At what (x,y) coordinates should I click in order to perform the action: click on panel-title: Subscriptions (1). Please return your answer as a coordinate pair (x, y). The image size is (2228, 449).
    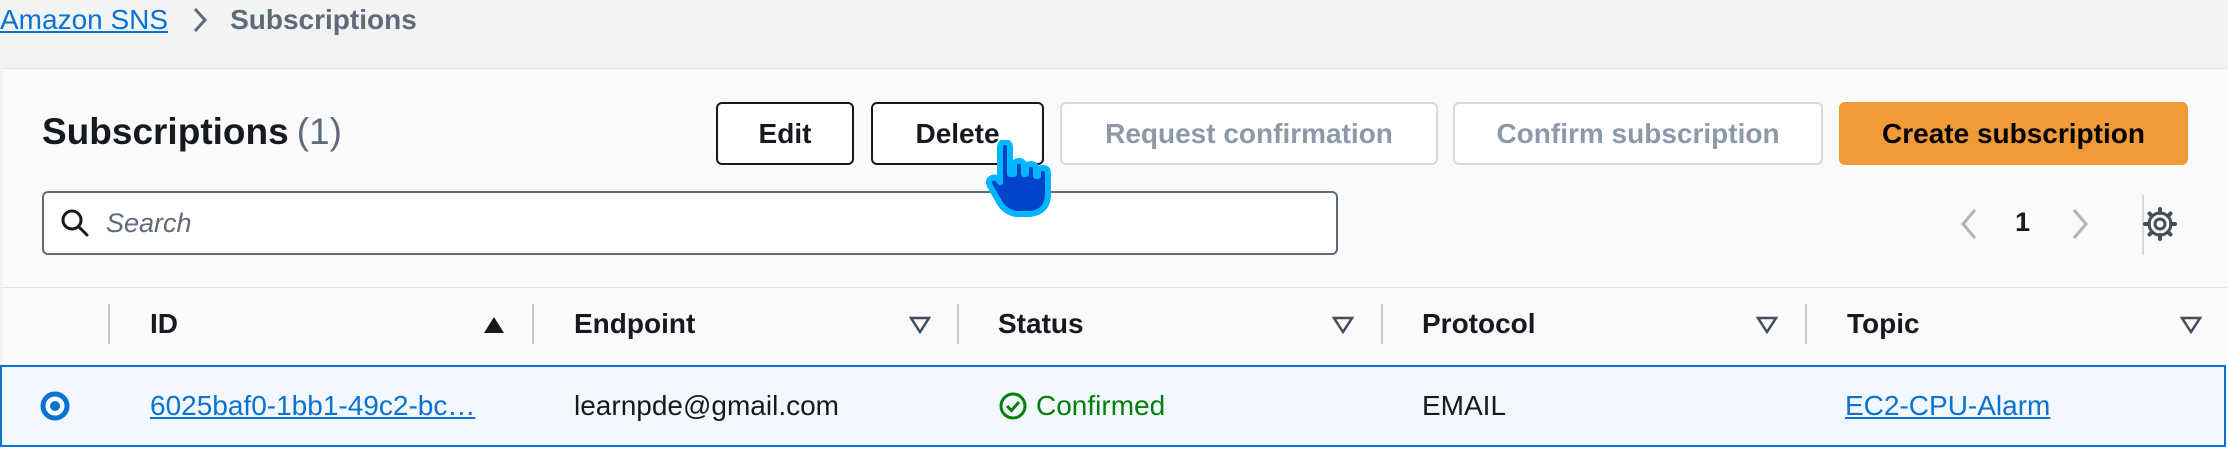
    Looking at the image, I should click on (192, 132).